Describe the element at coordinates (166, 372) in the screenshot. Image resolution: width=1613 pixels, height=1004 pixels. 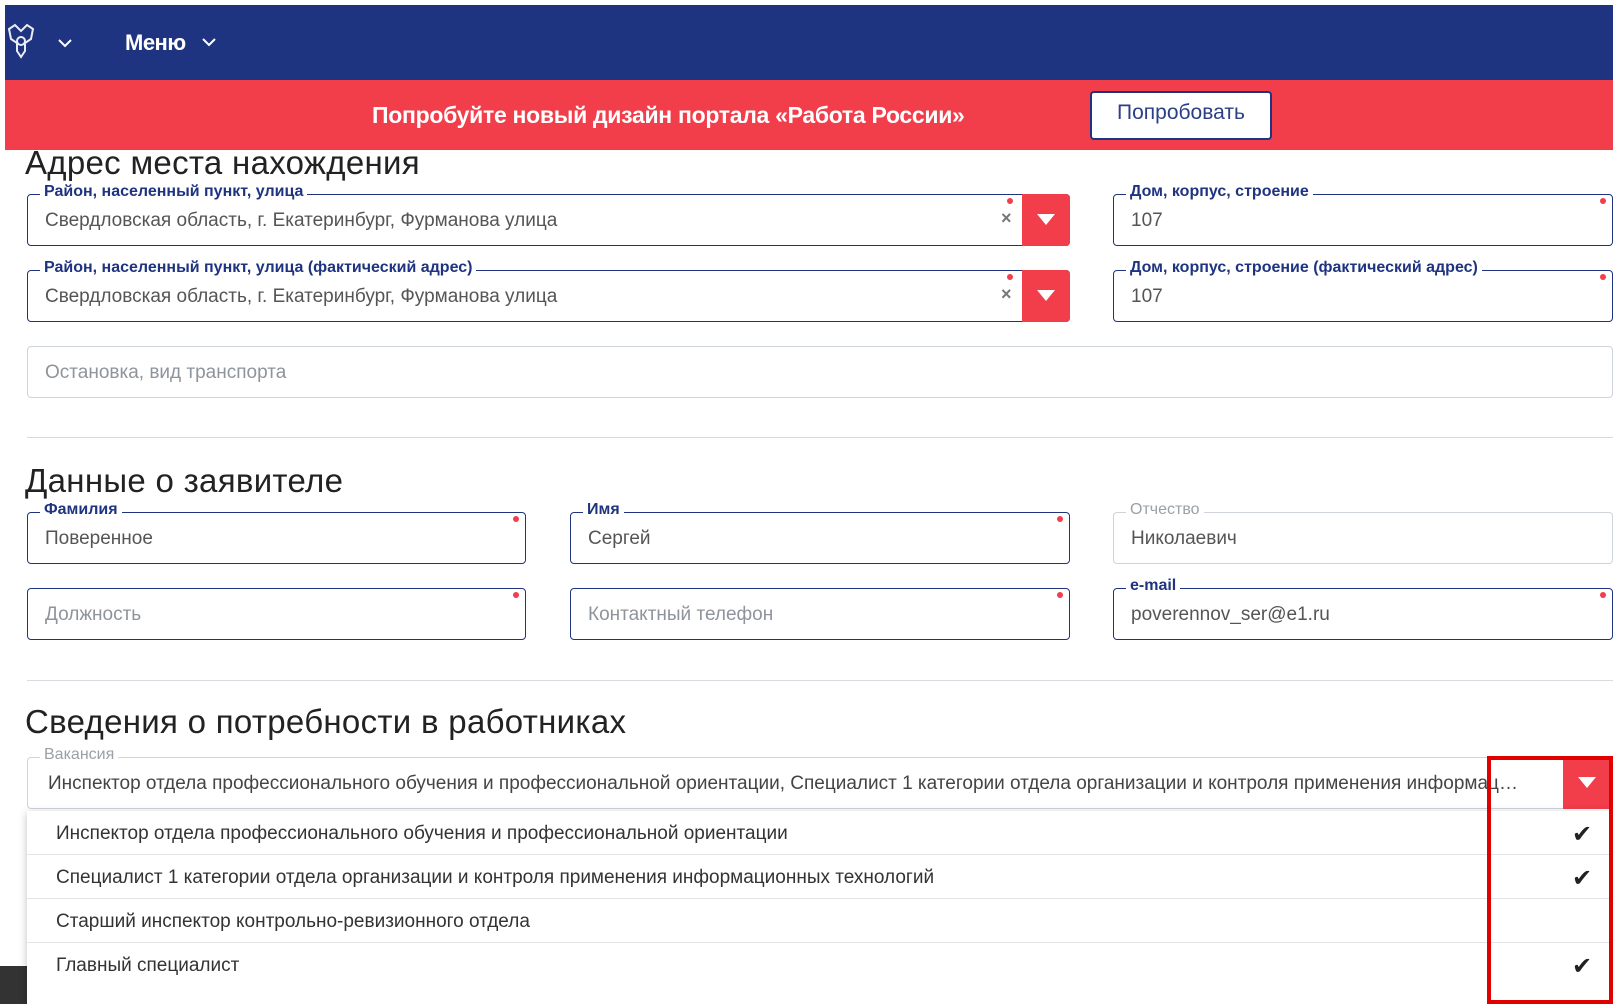
I see `transport-placeholder: Остановка, вид транспорта` at that location.